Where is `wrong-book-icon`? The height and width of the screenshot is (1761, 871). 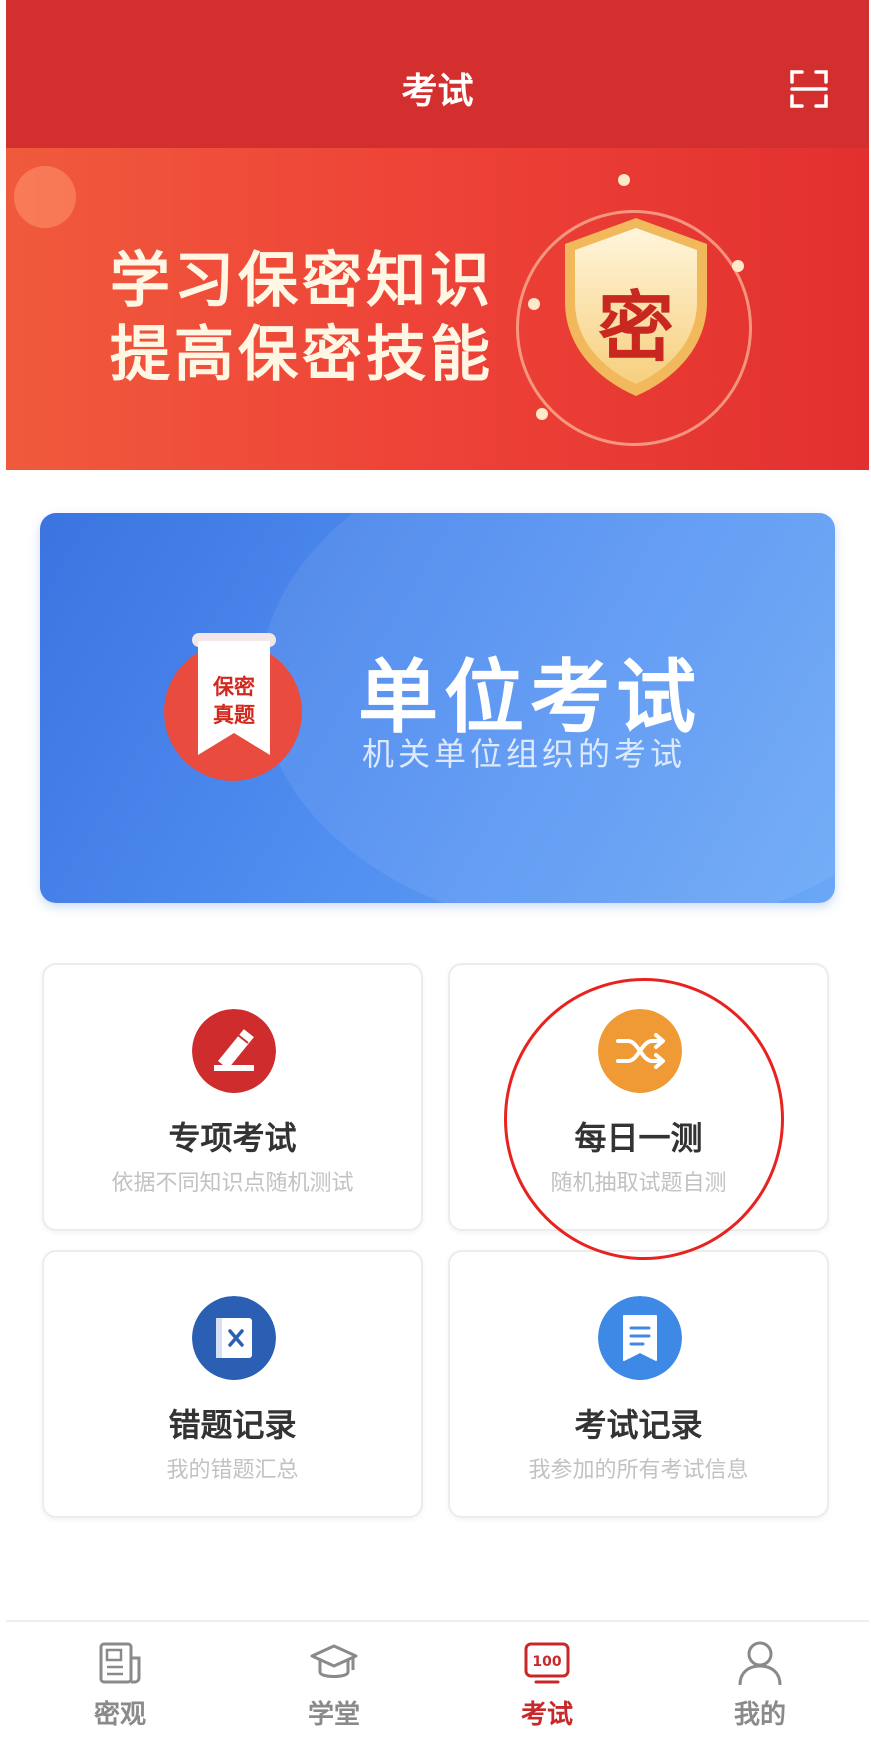 wrong-book-icon is located at coordinates (234, 1338).